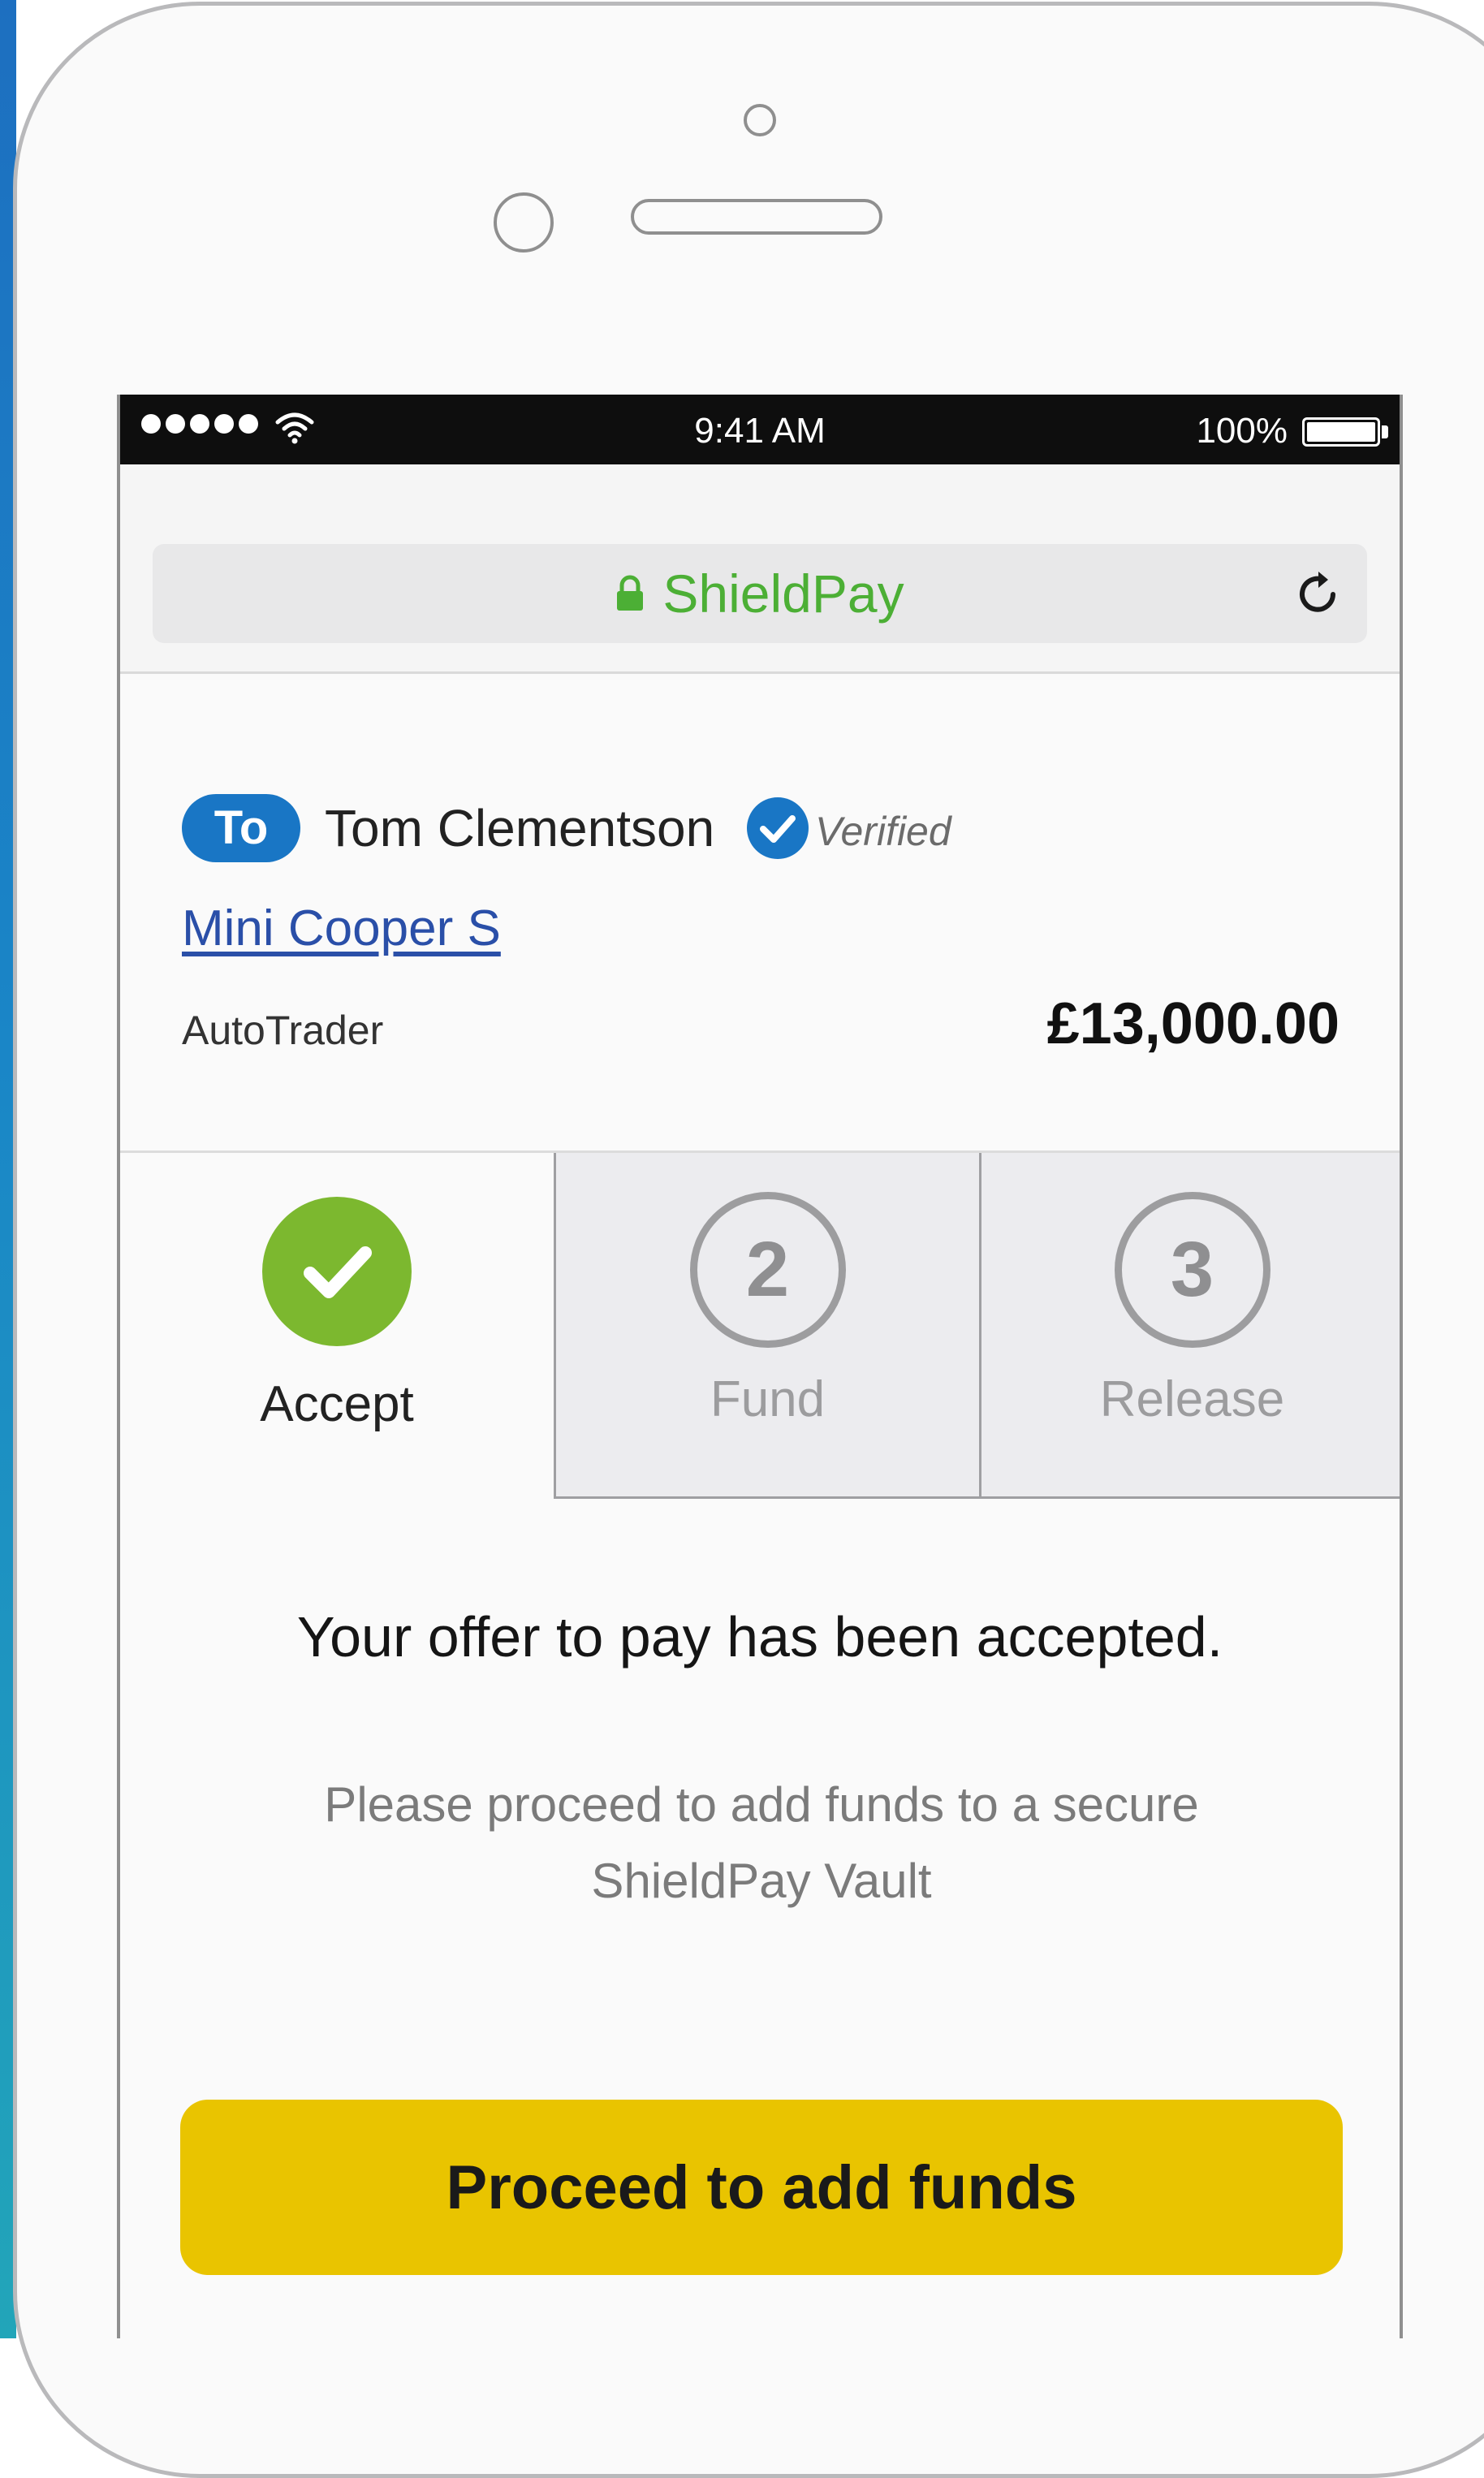  I want to click on payment-amount: £13,000.00, so click(1192, 1023).